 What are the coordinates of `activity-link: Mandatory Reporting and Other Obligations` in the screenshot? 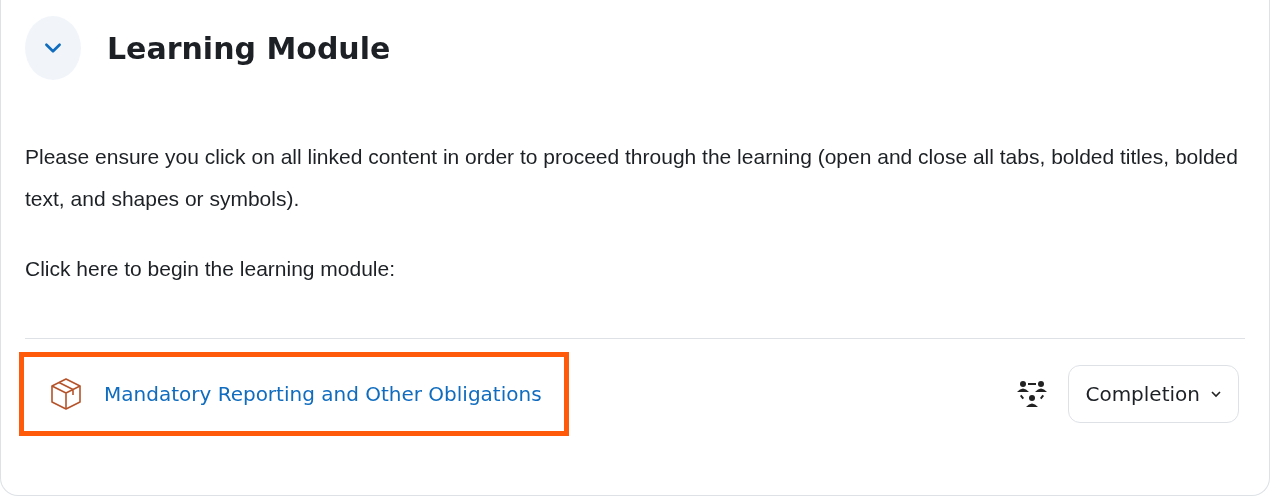 It's located at (323, 394).